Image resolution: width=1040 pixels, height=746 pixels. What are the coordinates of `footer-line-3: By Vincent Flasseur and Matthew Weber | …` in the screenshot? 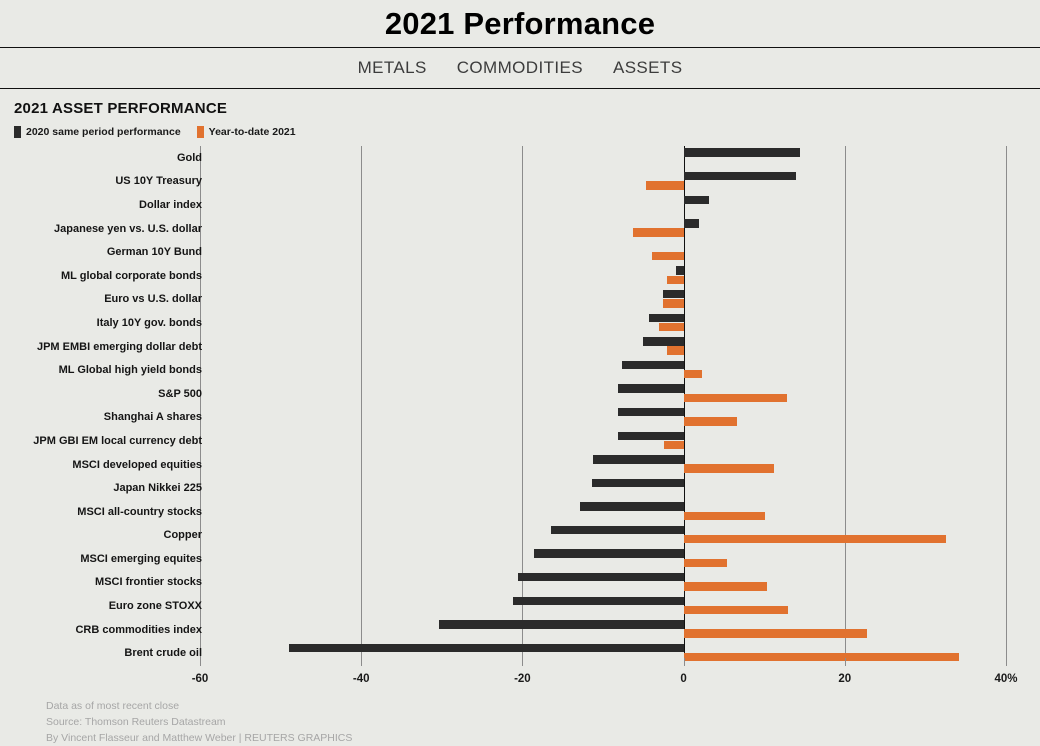 It's located at (199, 738).